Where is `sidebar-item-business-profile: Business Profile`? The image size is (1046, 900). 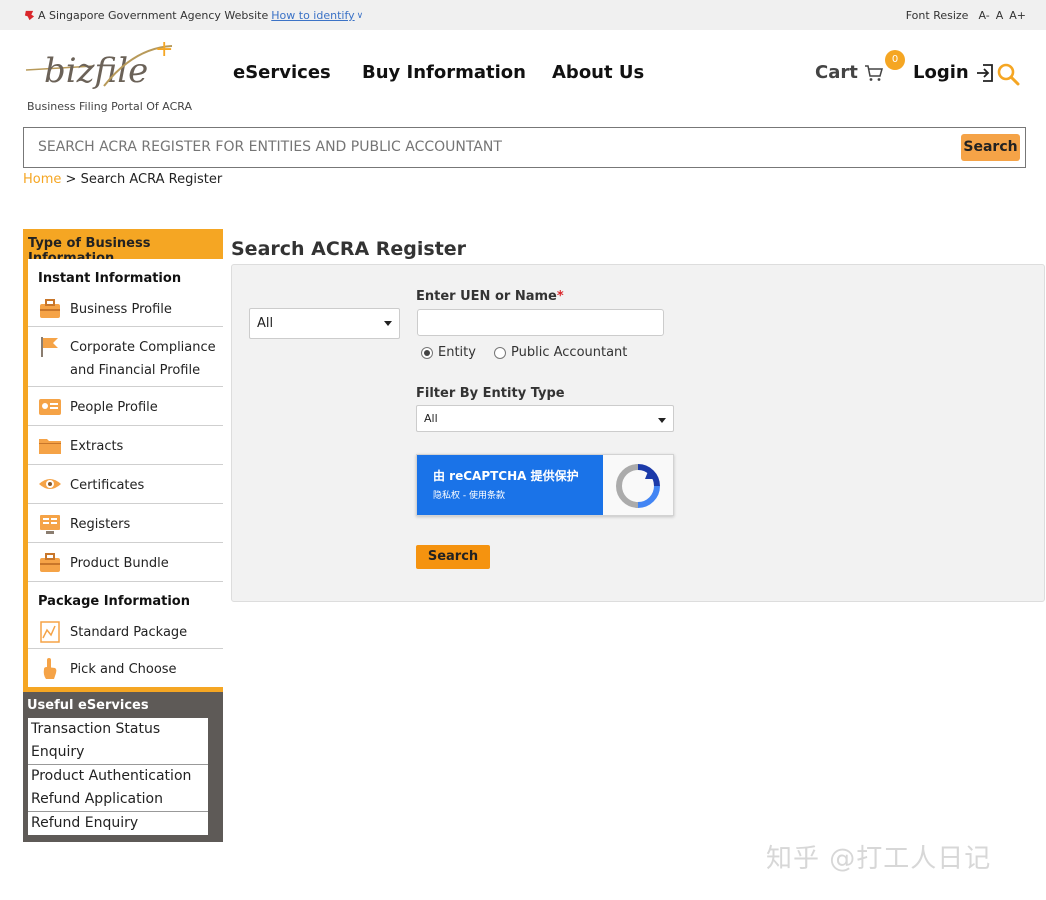 sidebar-item-business-profile: Business Profile is located at coordinates (125, 310).